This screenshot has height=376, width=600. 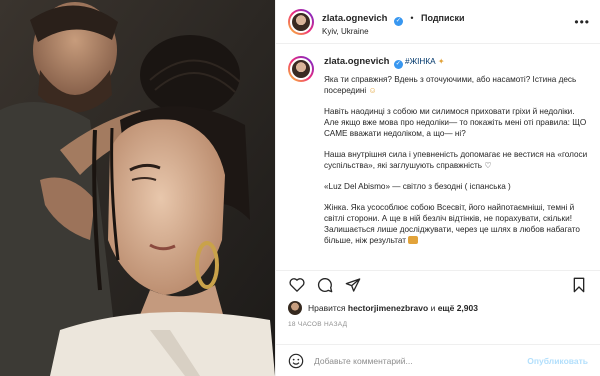 What do you see at coordinates (448, 32) in the screenshot?
I see `location-link: Kyiv, Ukraine` at bounding box center [448, 32].